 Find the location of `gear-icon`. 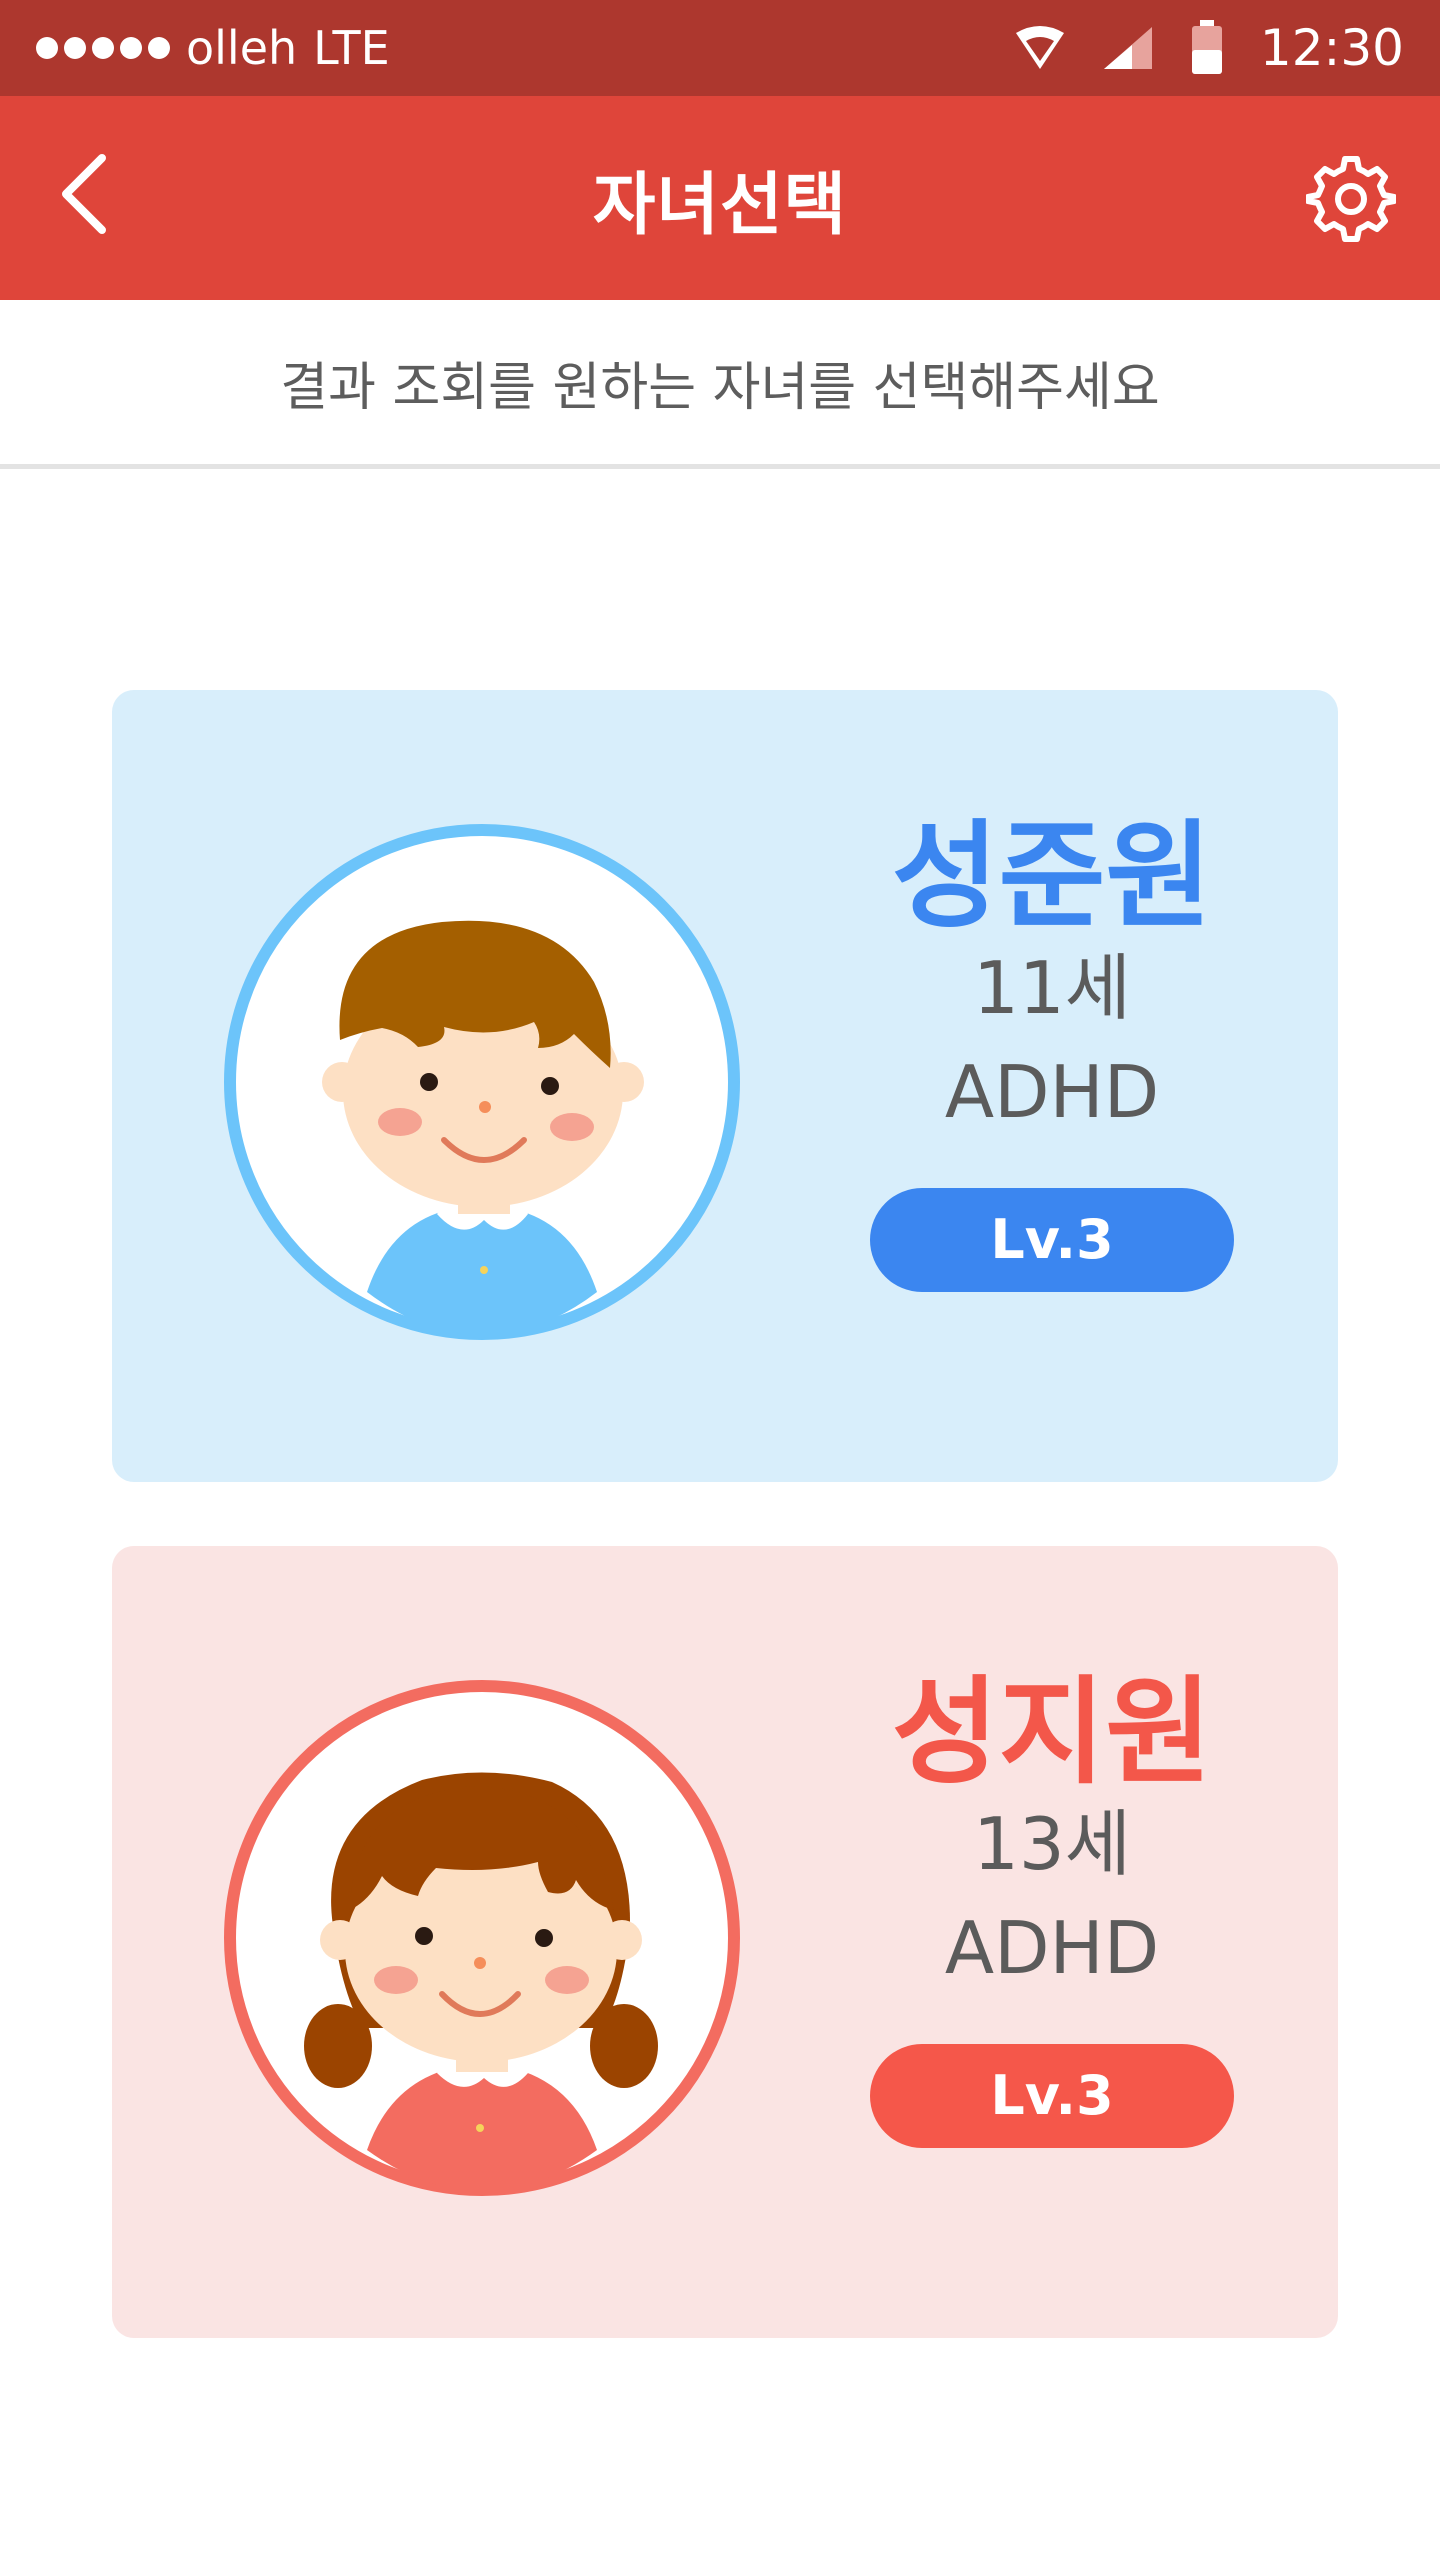

gear-icon is located at coordinates (1351, 199).